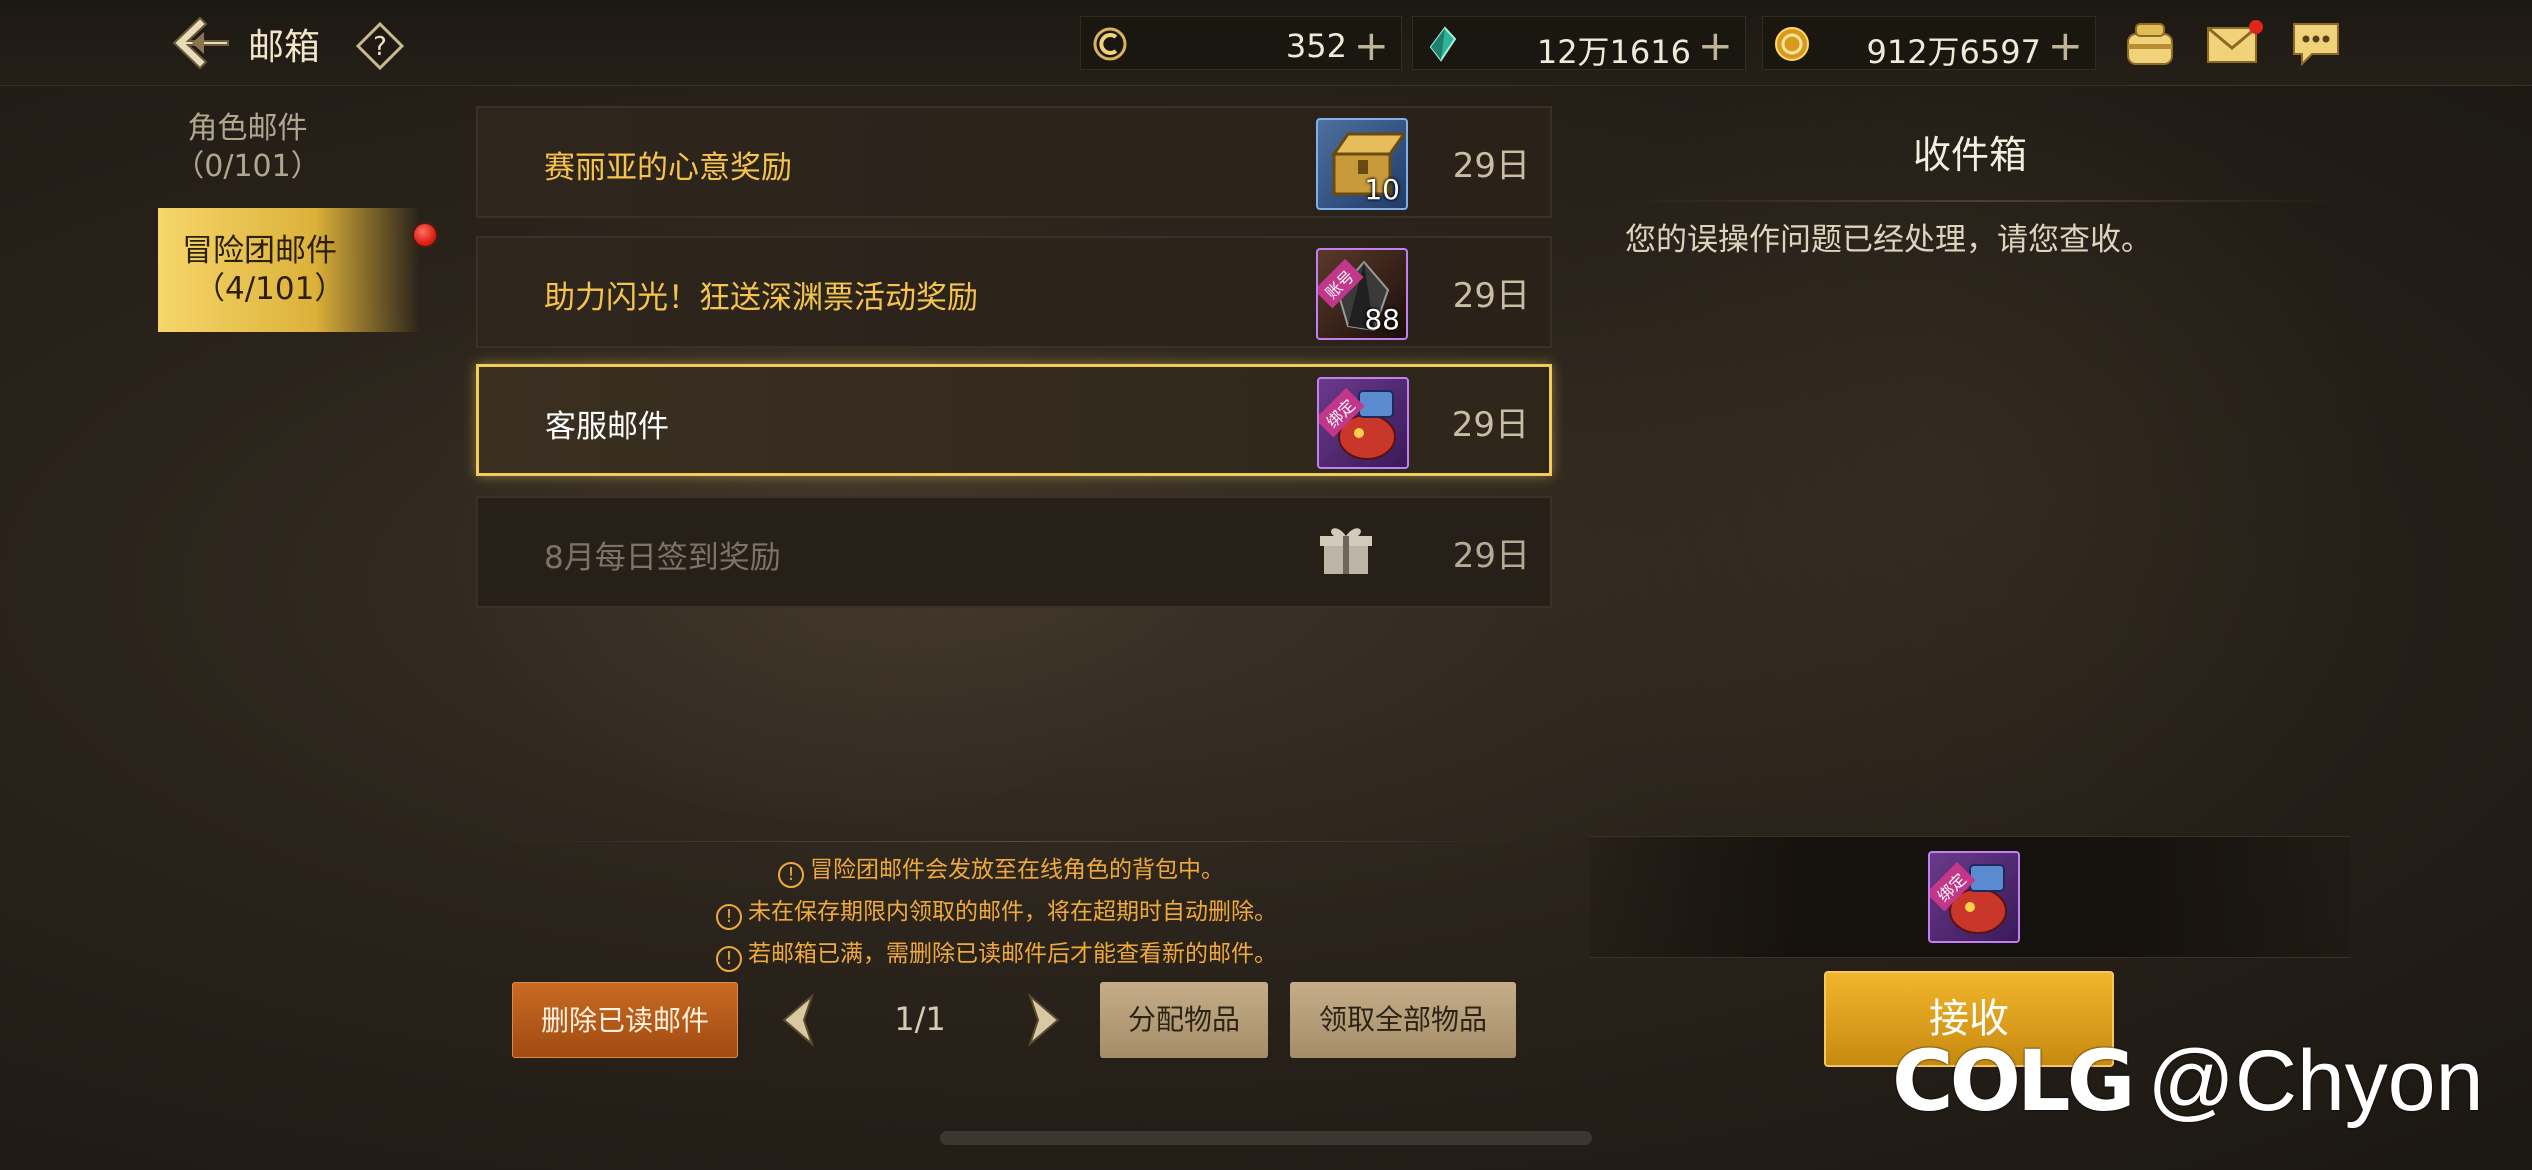 This screenshot has height=1170, width=2532. I want to click on mail-item-read: 8月每日签到奖励 29日, so click(1014, 552).